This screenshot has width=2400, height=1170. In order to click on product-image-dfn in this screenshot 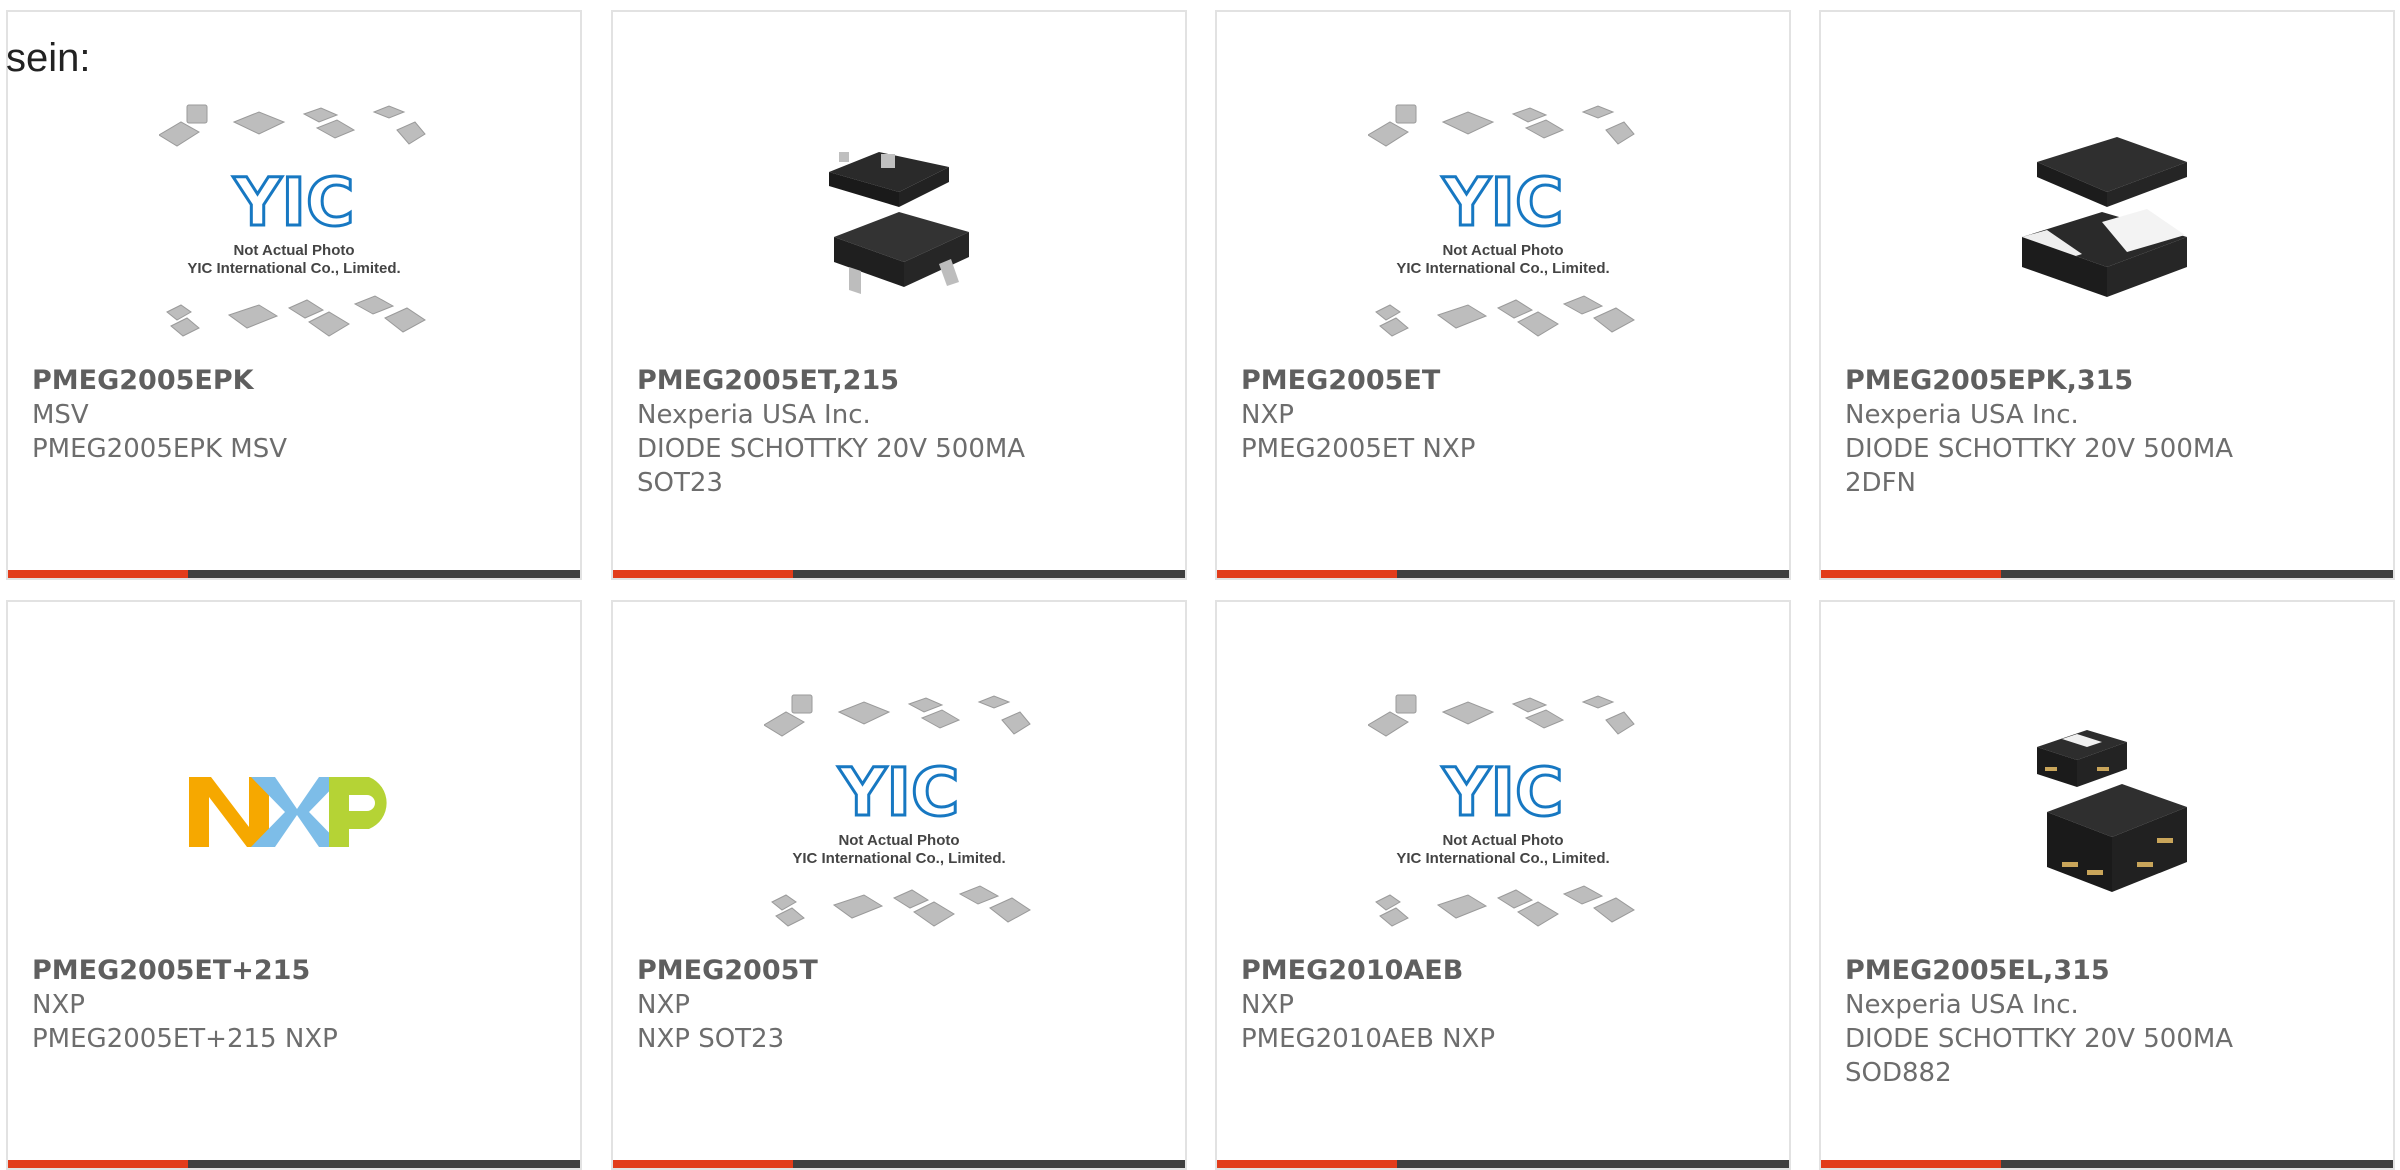, I will do `click(2107, 222)`.